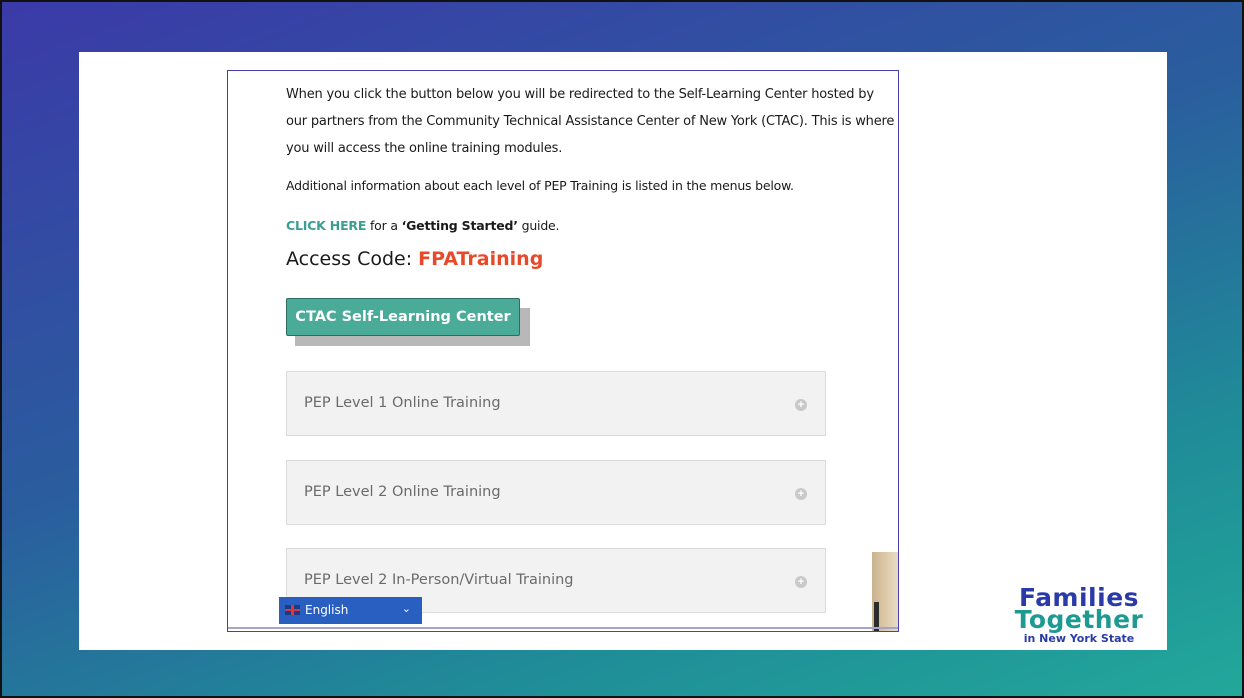 The image size is (1244, 698). I want to click on access-code-value: FPATraining, so click(481, 259).